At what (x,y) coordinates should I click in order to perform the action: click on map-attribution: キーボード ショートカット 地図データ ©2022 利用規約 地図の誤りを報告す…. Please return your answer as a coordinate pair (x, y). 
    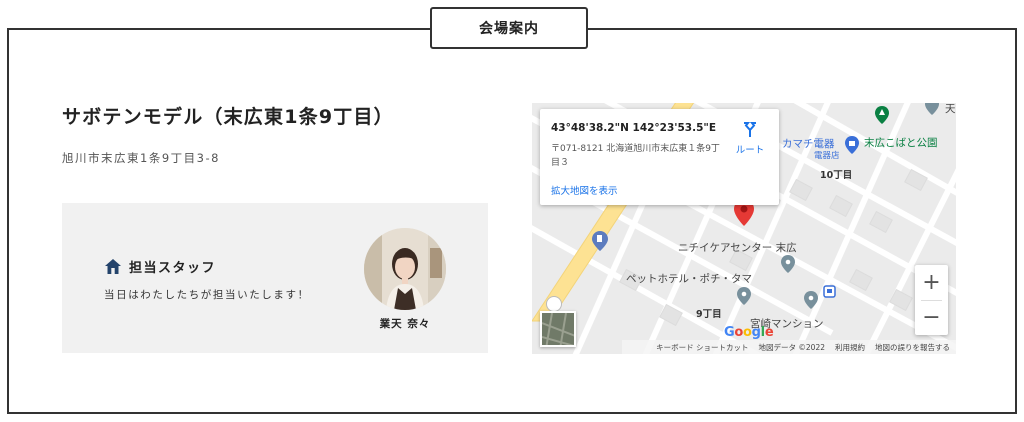
    Looking at the image, I should click on (789, 347).